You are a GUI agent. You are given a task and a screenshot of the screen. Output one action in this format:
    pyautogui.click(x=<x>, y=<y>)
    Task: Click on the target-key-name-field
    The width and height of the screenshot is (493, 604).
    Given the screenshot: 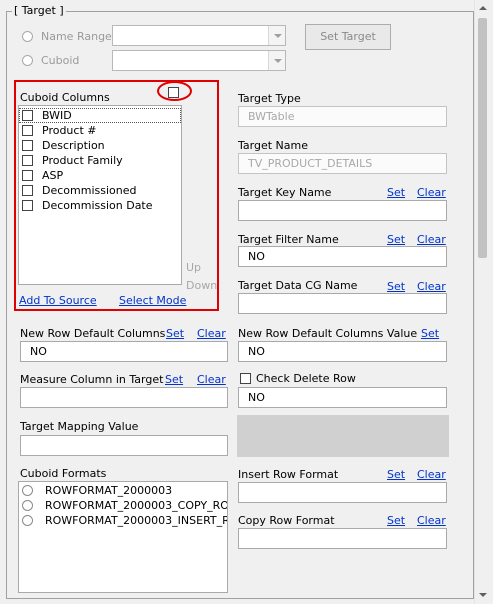 What is the action you would take?
    pyautogui.click(x=342, y=210)
    